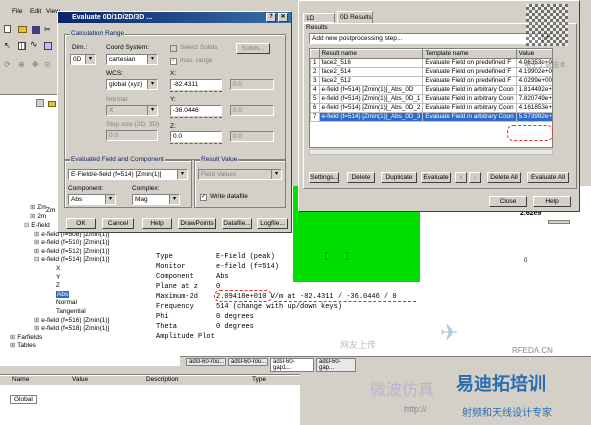  Describe the element at coordinates (66, 321) in the screenshot. I see `tree-item-f516: ⊞ e-field (f=516) [Zmin(1)]` at that location.